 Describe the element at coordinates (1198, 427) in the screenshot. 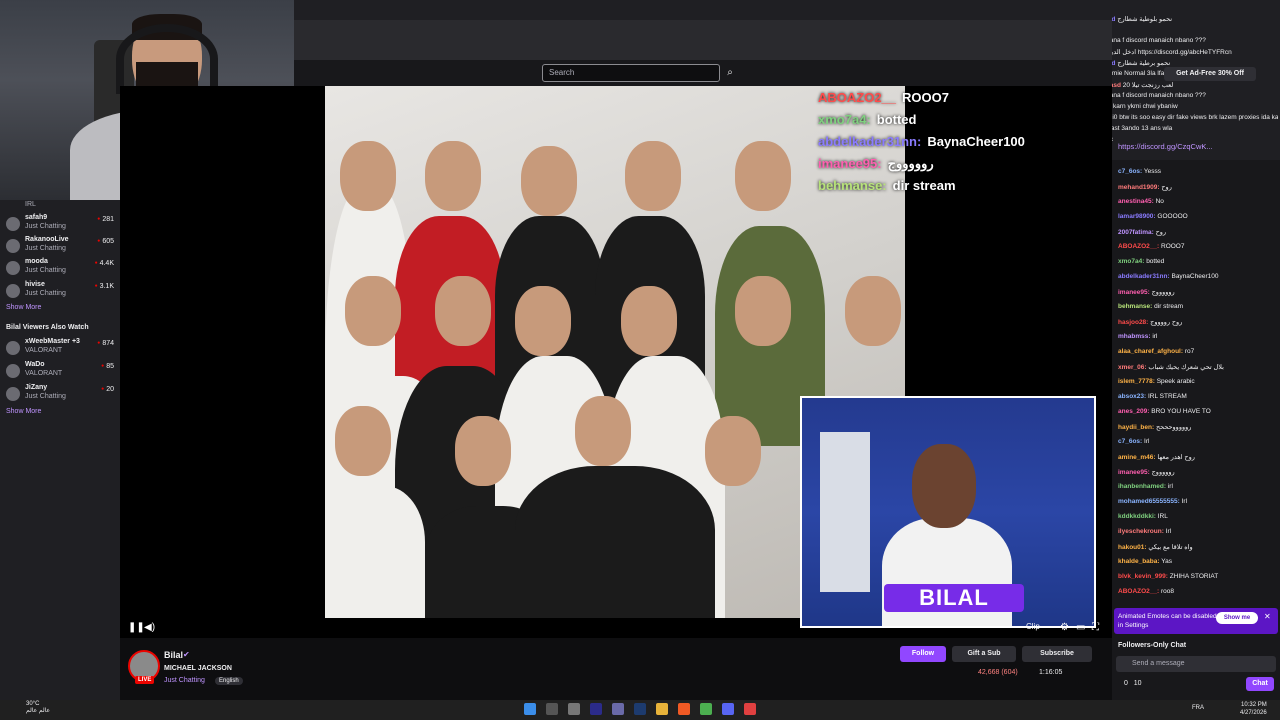

I see `chat-message: haydii_ben: روووووحححح` at that location.